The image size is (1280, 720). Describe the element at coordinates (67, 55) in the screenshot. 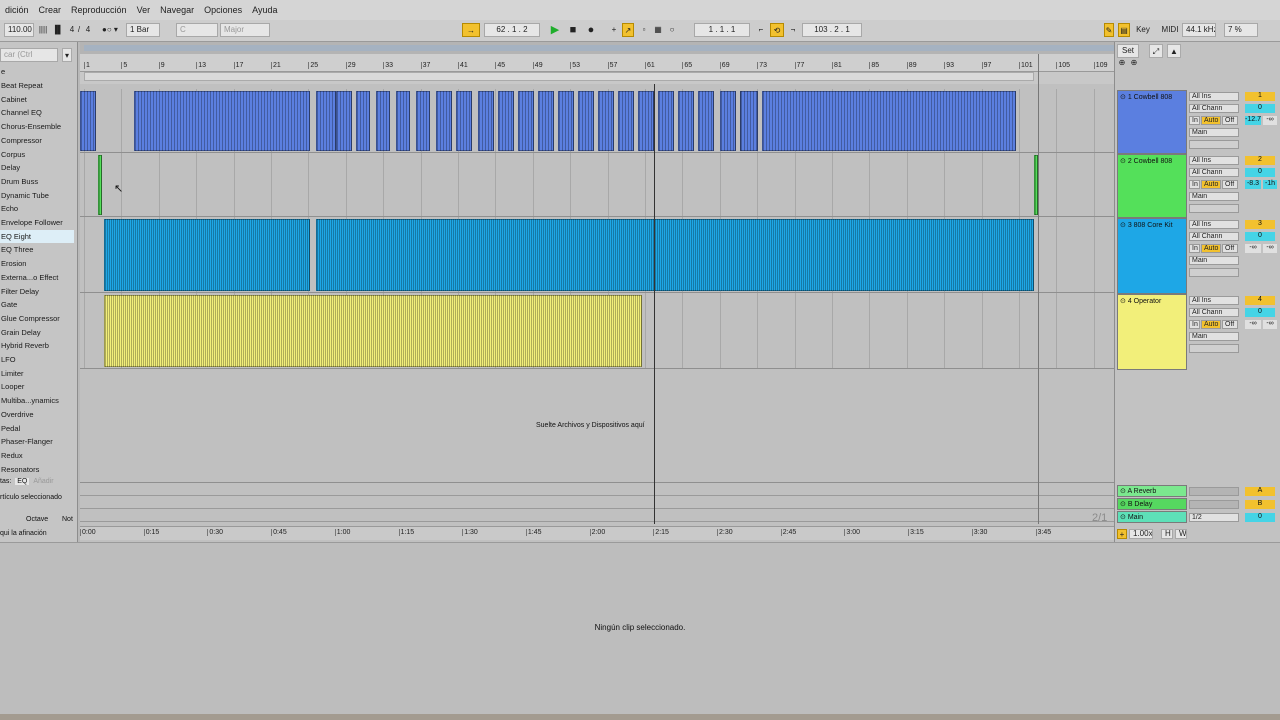

I see `filter-icon: ▾` at that location.